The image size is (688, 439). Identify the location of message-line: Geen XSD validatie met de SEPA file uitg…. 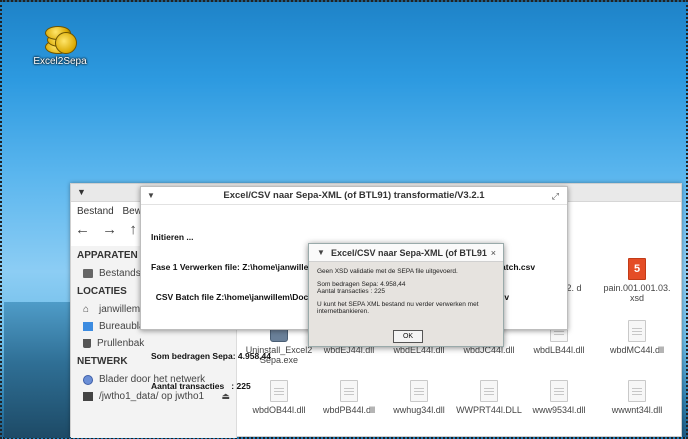
(387, 271).